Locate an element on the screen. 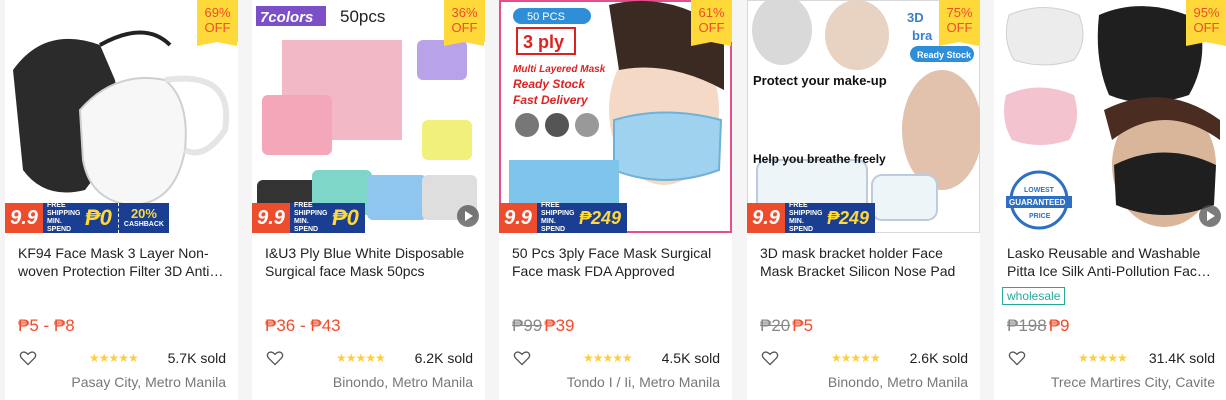 The image size is (1226, 400). image-text-3d: 3D is located at coordinates (915, 17).